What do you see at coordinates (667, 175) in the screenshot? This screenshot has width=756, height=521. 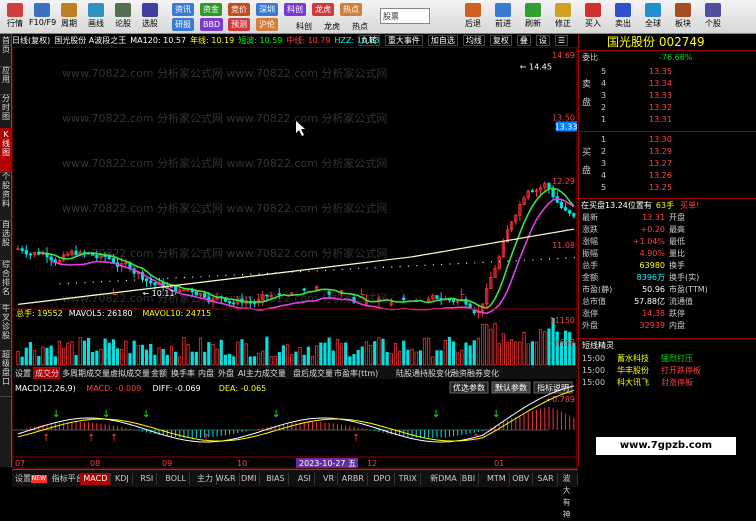 I see `buy-level-row: 4 13.26` at bounding box center [667, 175].